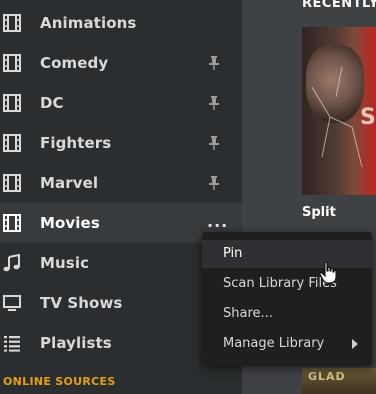  Describe the element at coordinates (121, 183) in the screenshot. I see `sidebar-item-marvel: Marvel` at that location.